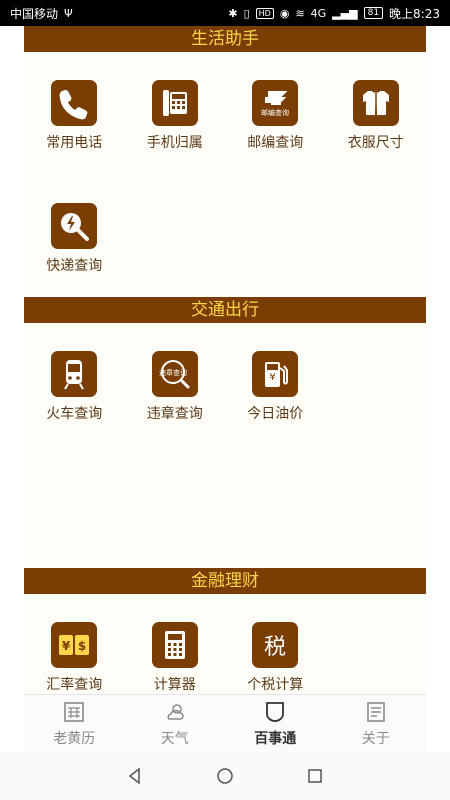 The height and width of the screenshot is (800, 450). Describe the element at coordinates (375, 103) in the screenshot. I see `clothes-icon` at that location.